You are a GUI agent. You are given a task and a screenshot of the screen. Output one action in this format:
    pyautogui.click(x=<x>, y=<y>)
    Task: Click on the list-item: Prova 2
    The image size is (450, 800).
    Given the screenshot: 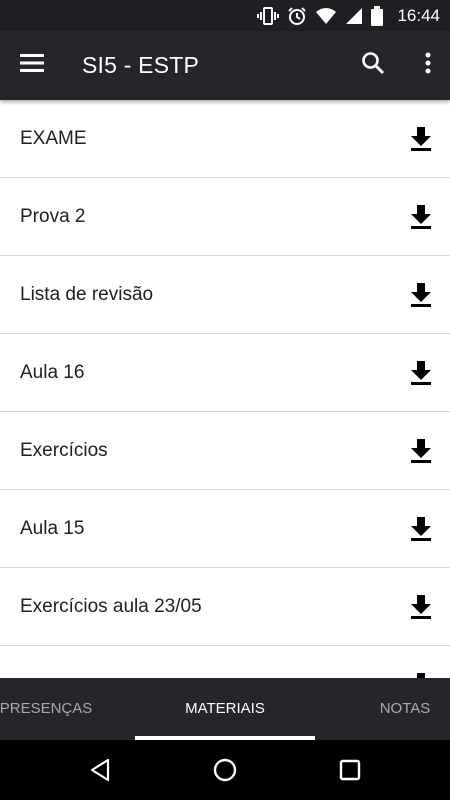 What is the action you would take?
    pyautogui.click(x=225, y=217)
    